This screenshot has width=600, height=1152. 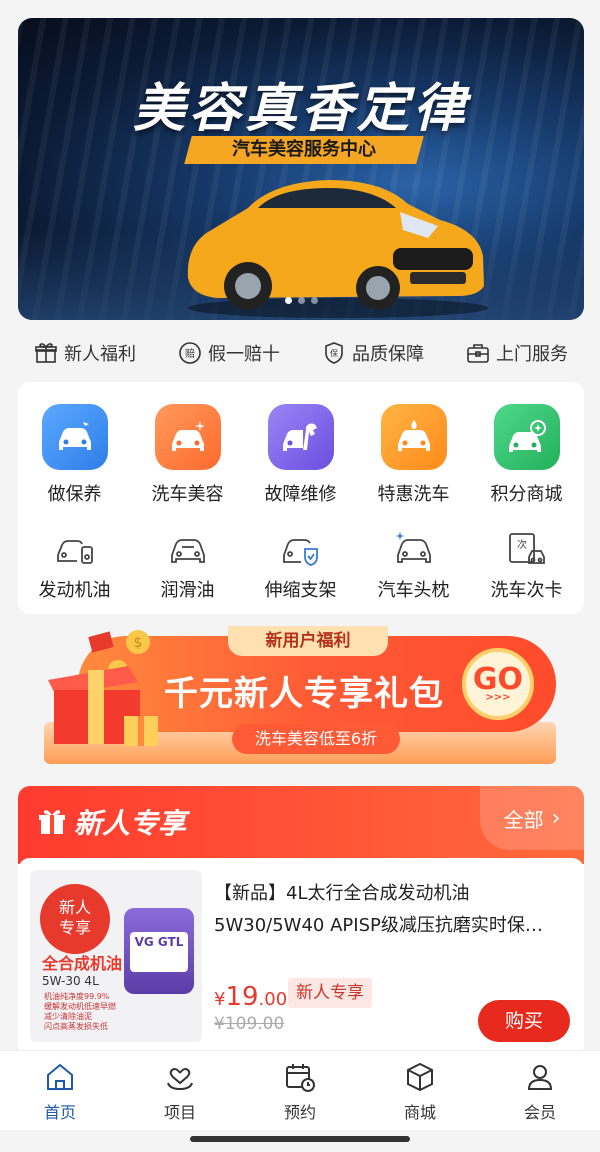 I want to click on tab-member: 会员, so click(x=540, y=1090).